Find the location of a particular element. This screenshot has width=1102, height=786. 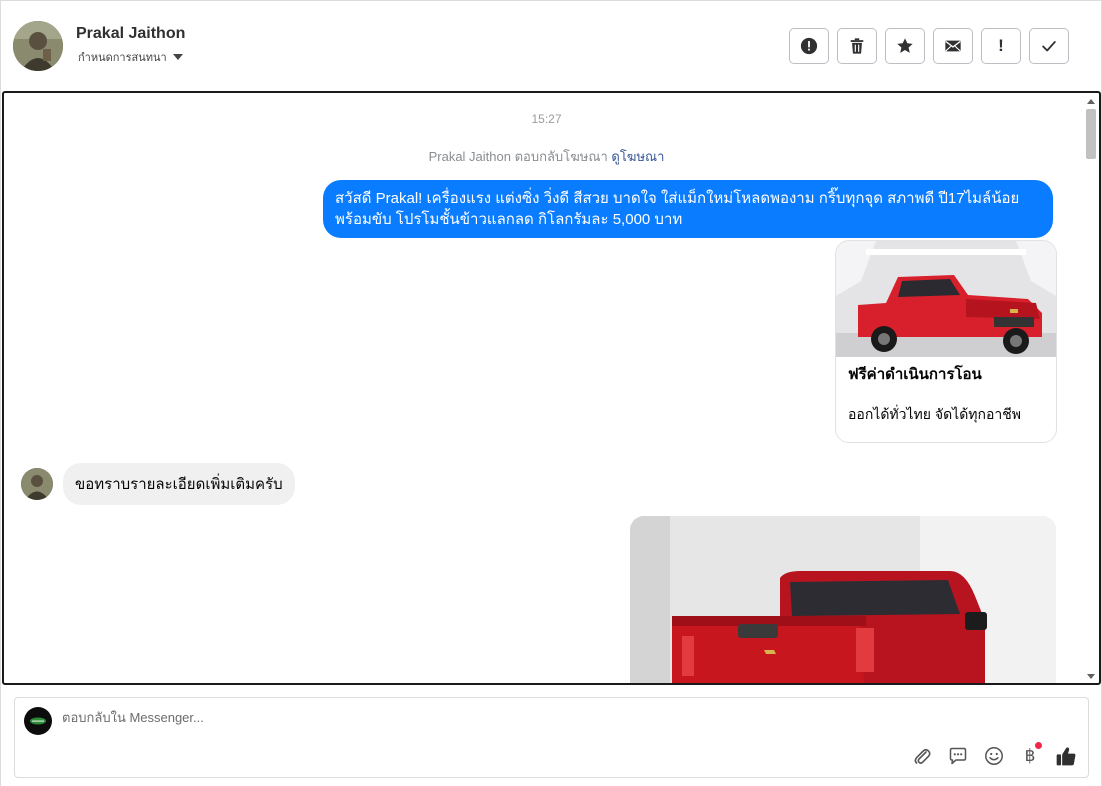

conversation-header: Prakal Jaithon กำหนดการสนทนา ! is located at coordinates (551, 46).